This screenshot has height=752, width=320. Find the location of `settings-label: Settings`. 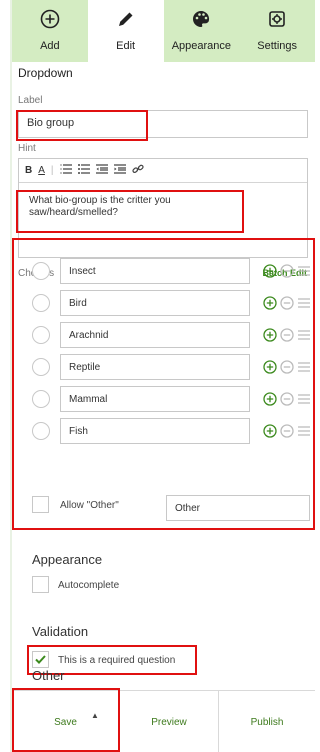

settings-label: Settings is located at coordinates (277, 46).